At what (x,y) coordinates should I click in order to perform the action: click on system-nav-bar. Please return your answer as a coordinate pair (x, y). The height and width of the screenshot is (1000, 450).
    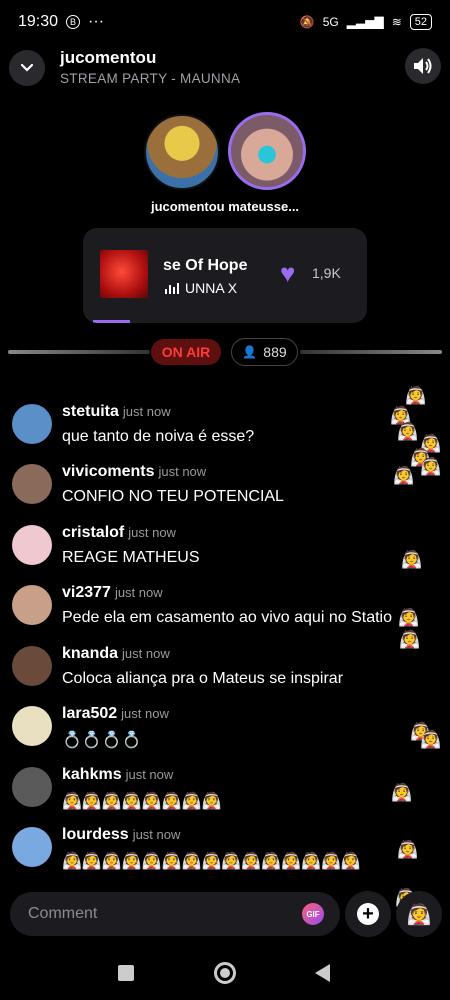
    Looking at the image, I should click on (225, 975).